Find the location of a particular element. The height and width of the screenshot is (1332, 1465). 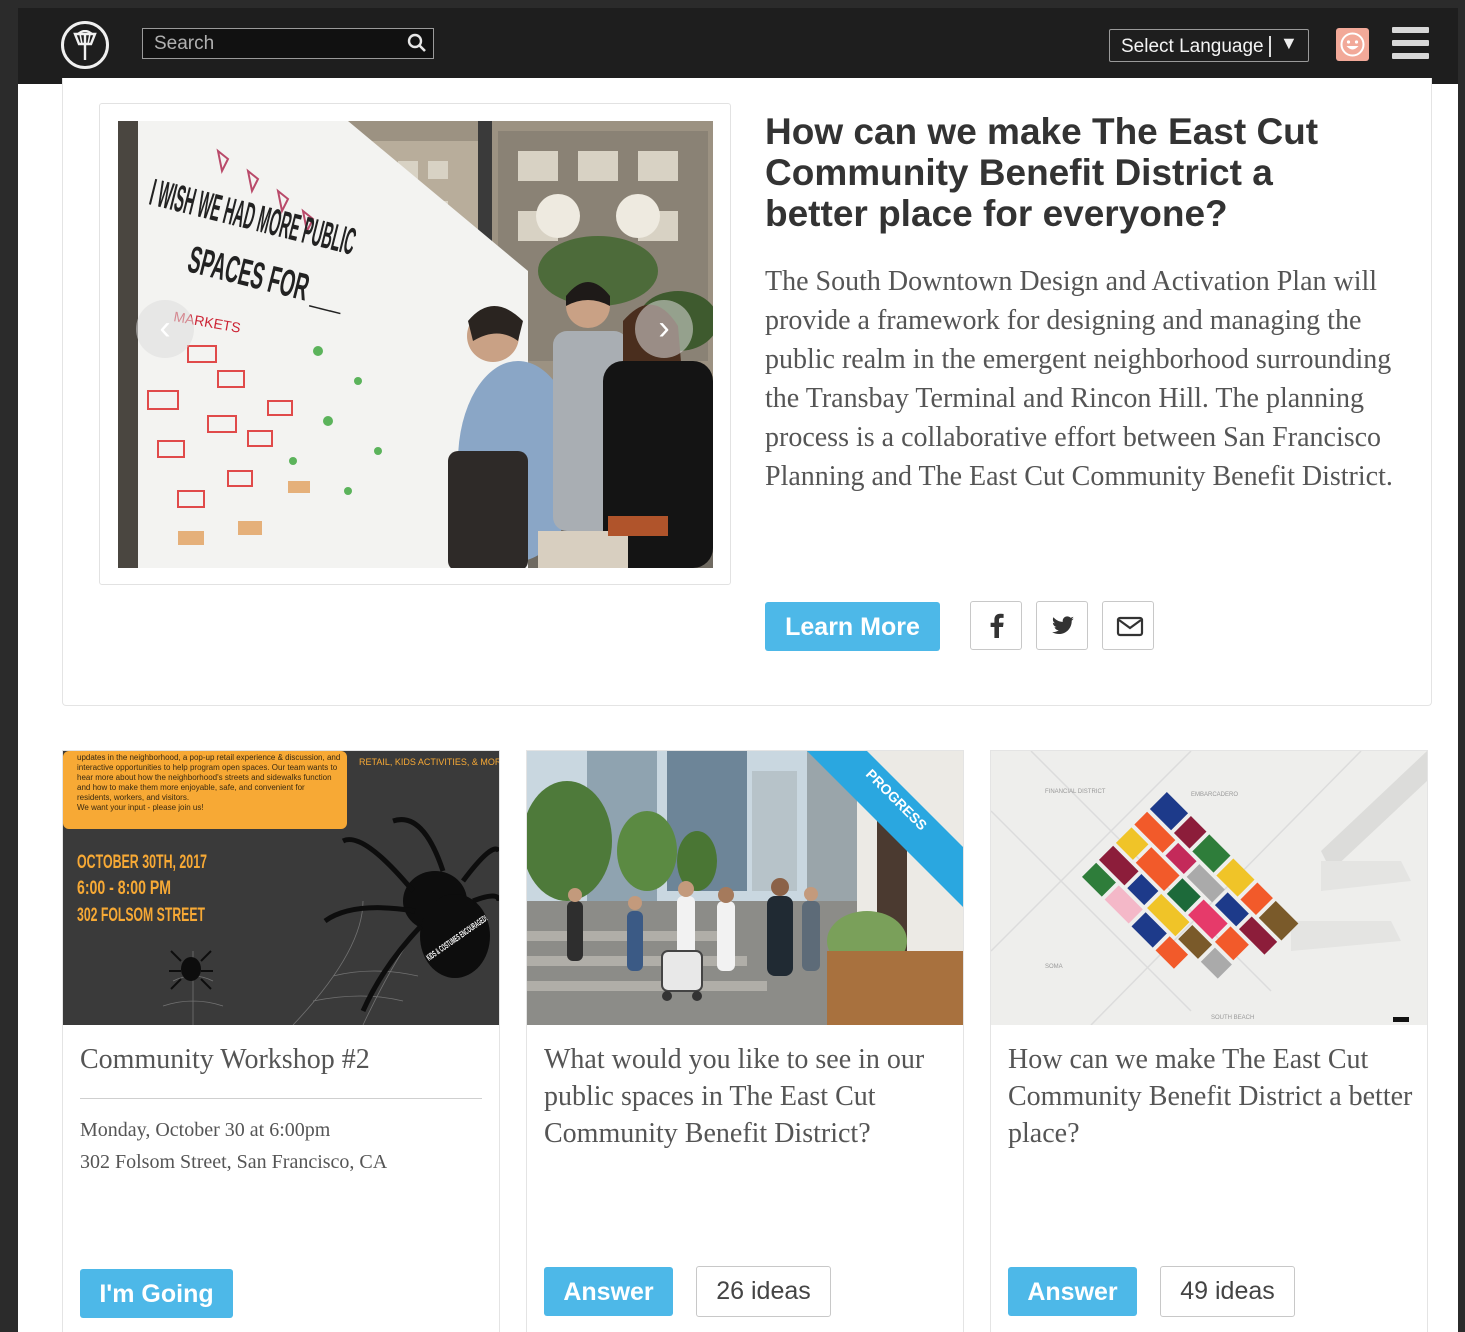

language-select: Select Language ▼ is located at coordinates (1209, 45).